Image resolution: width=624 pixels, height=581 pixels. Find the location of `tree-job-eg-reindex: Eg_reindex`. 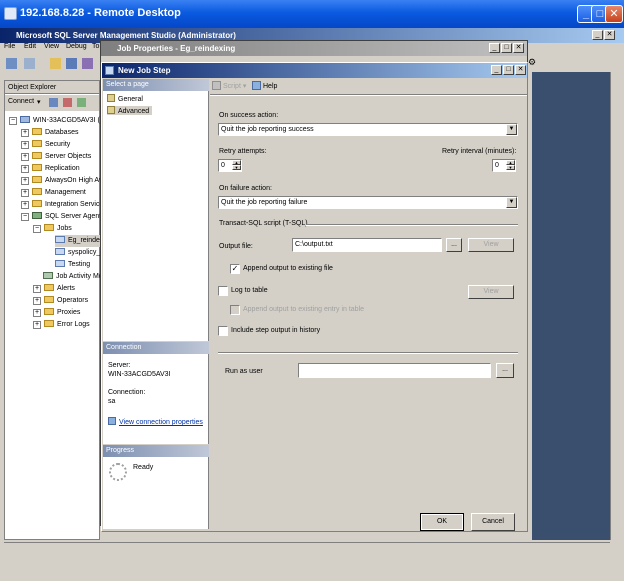

tree-job-eg-reindex: Eg_reindex is located at coordinates (80, 241).